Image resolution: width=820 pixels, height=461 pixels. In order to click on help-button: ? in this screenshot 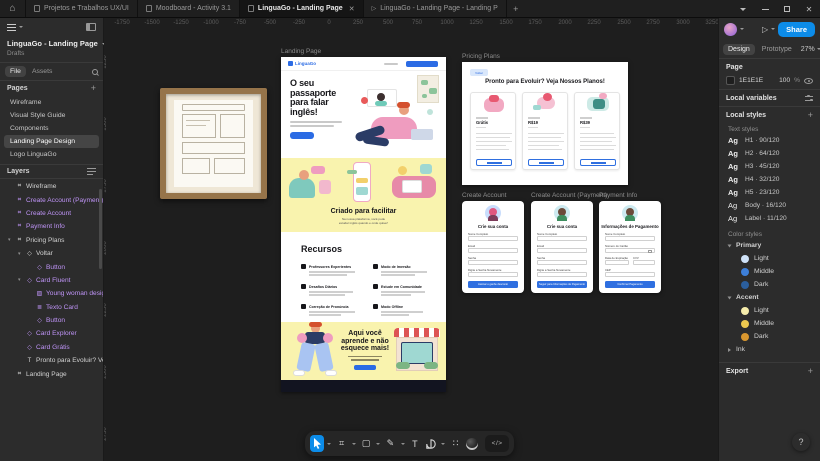, I will do `click(801, 442)`.